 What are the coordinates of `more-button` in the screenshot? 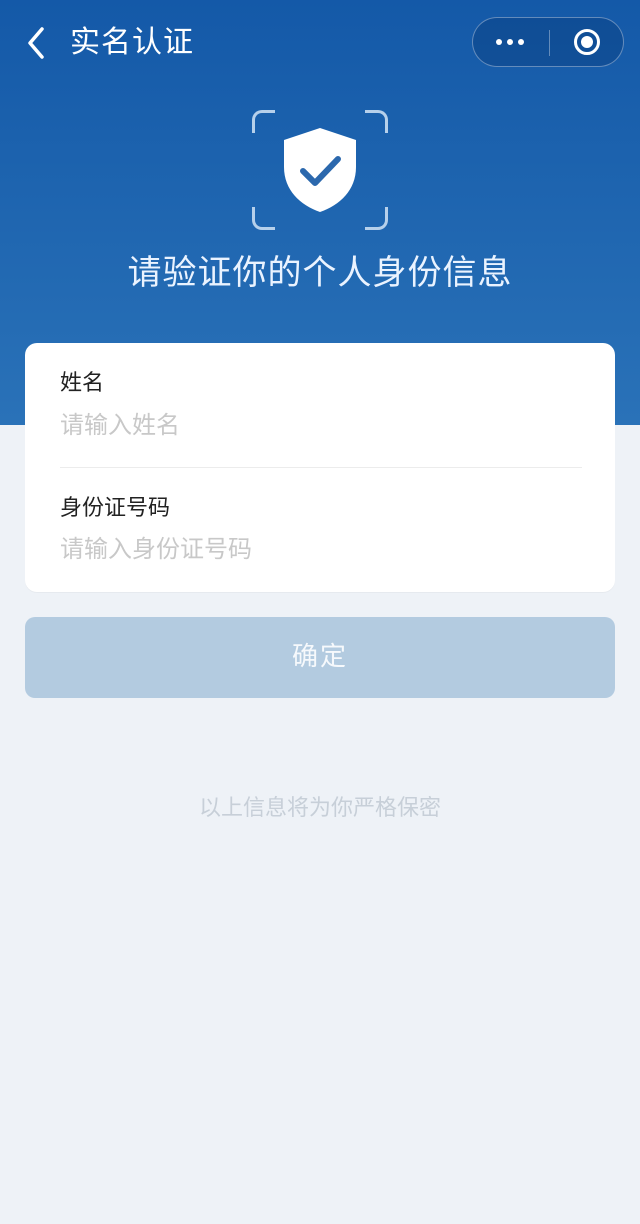 It's located at (511, 42).